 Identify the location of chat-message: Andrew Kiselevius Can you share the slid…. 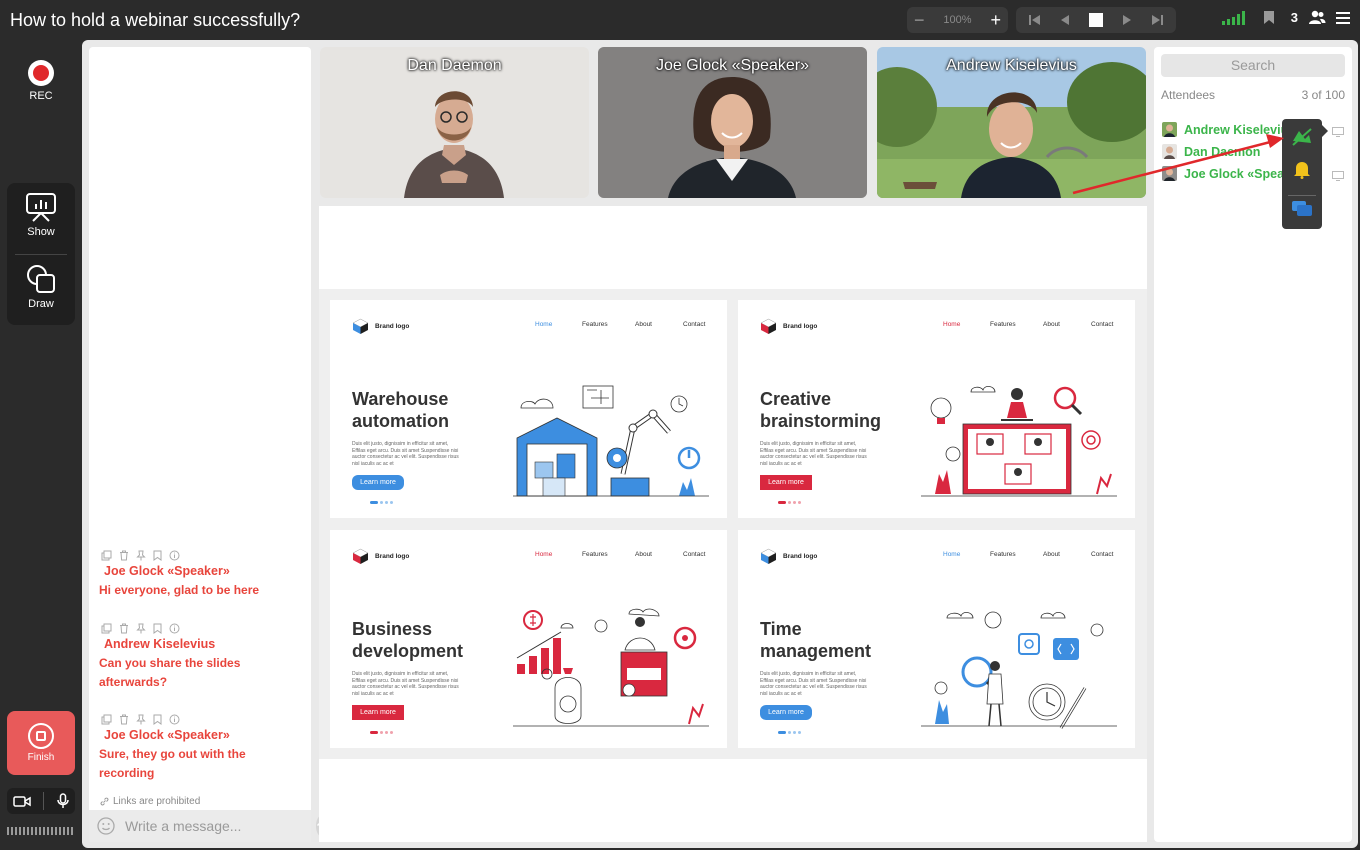
(199, 657).